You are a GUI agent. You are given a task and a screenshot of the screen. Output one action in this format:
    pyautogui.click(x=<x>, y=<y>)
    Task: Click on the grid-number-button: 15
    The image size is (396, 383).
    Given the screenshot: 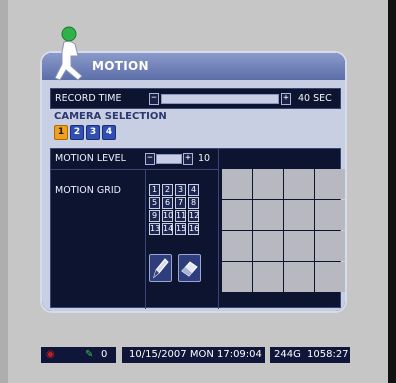 What is the action you would take?
    pyautogui.click(x=180, y=229)
    